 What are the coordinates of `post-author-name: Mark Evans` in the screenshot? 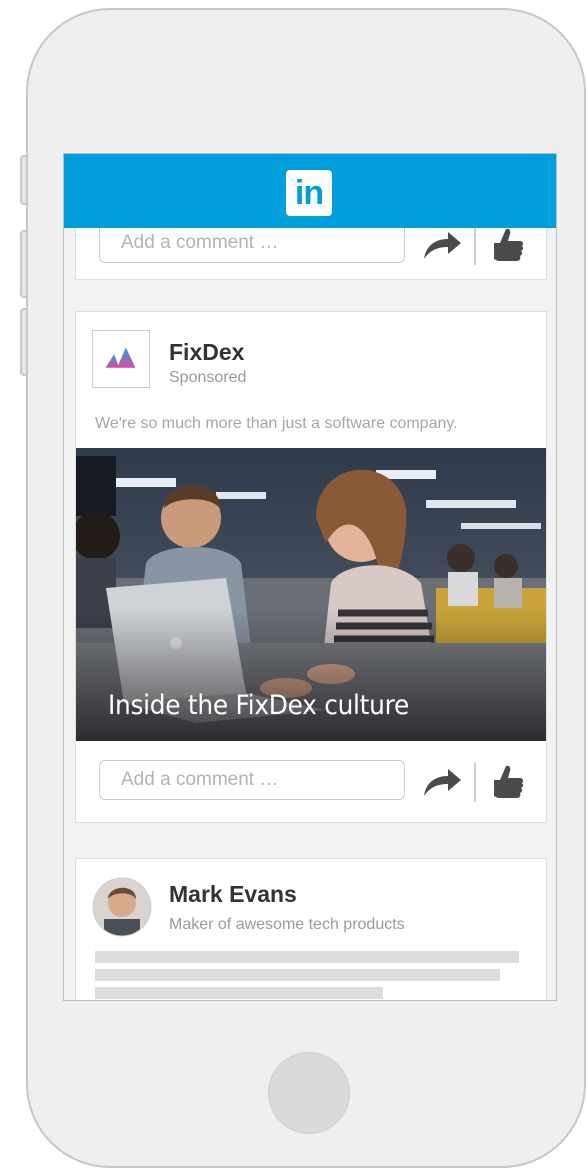 It's located at (233, 894).